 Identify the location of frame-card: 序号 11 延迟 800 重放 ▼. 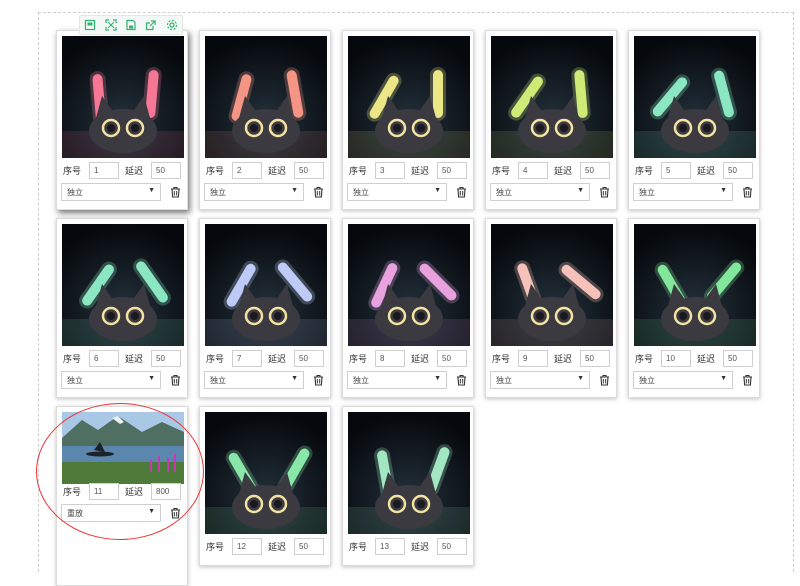
(122, 496).